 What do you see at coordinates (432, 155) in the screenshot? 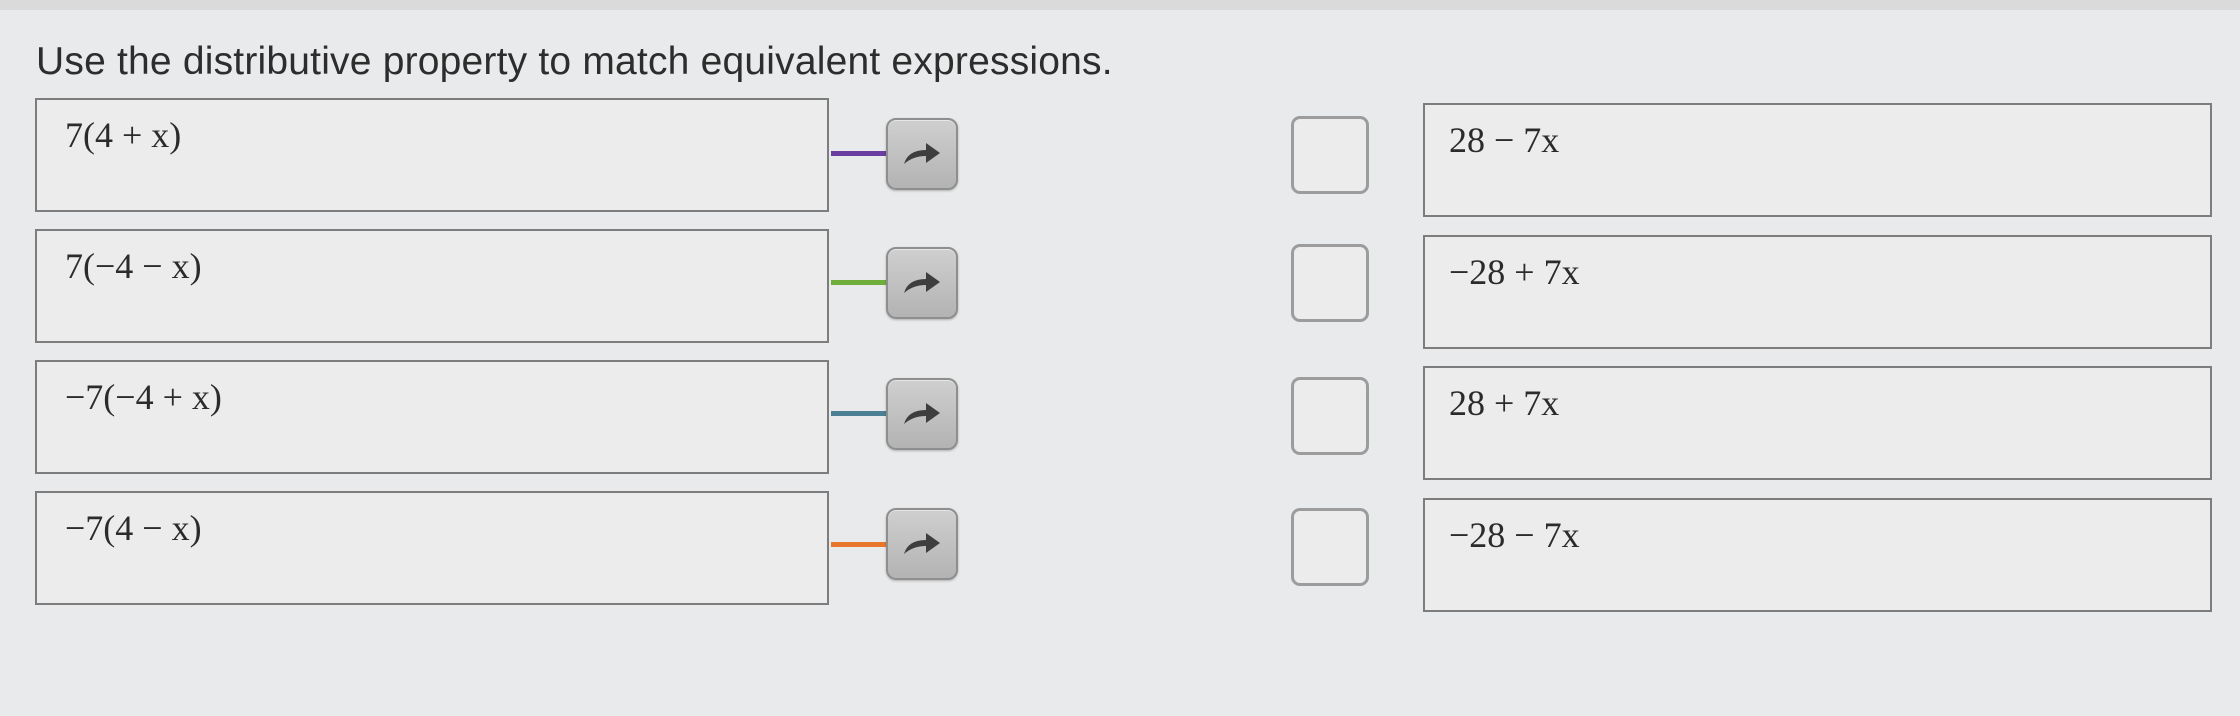
I see `left-expression-card-1: 7(4 + x)` at bounding box center [432, 155].